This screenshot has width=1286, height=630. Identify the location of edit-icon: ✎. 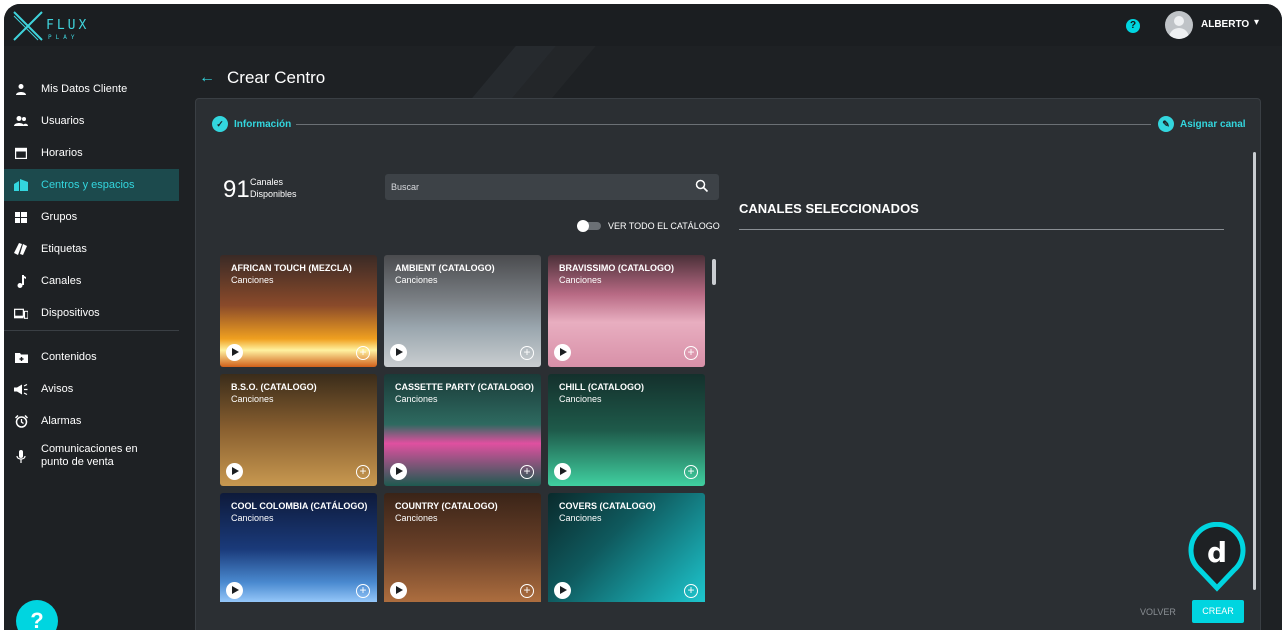
(1166, 124).